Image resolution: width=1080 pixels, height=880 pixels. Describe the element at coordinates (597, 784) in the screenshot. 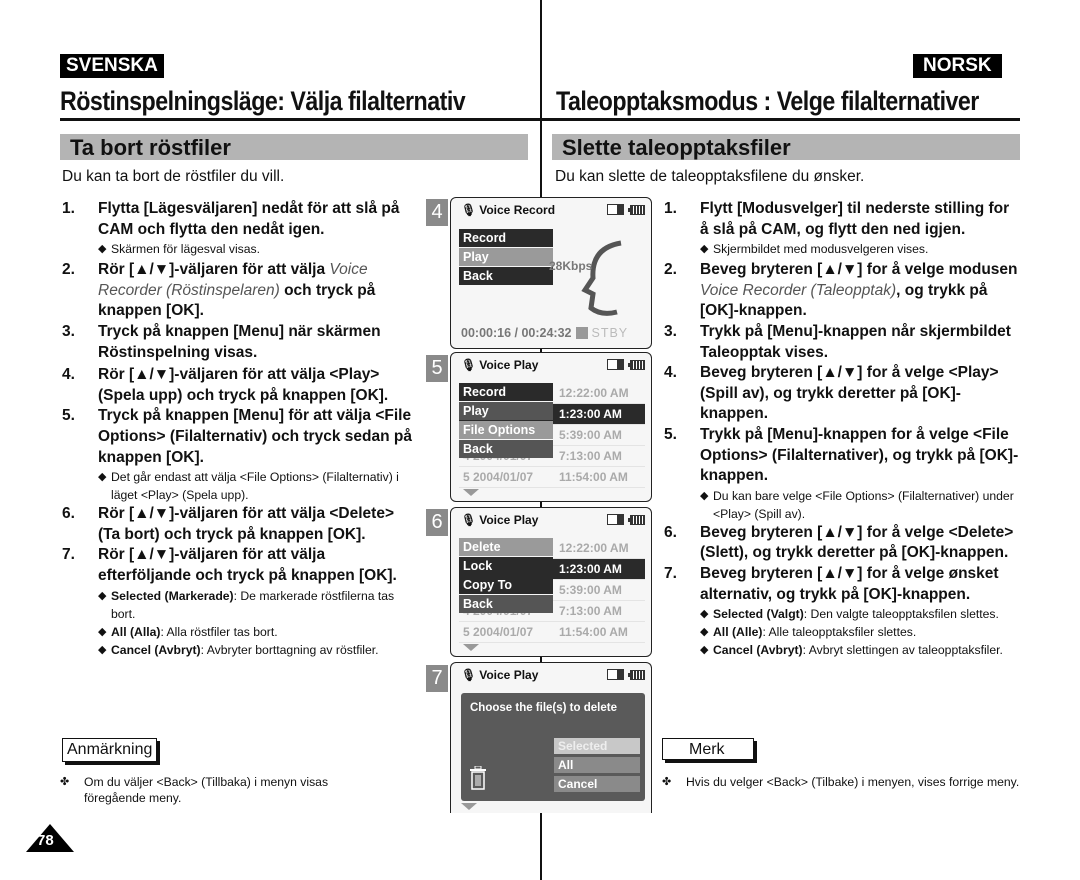

I see `option-cancel: Cancel` at that location.